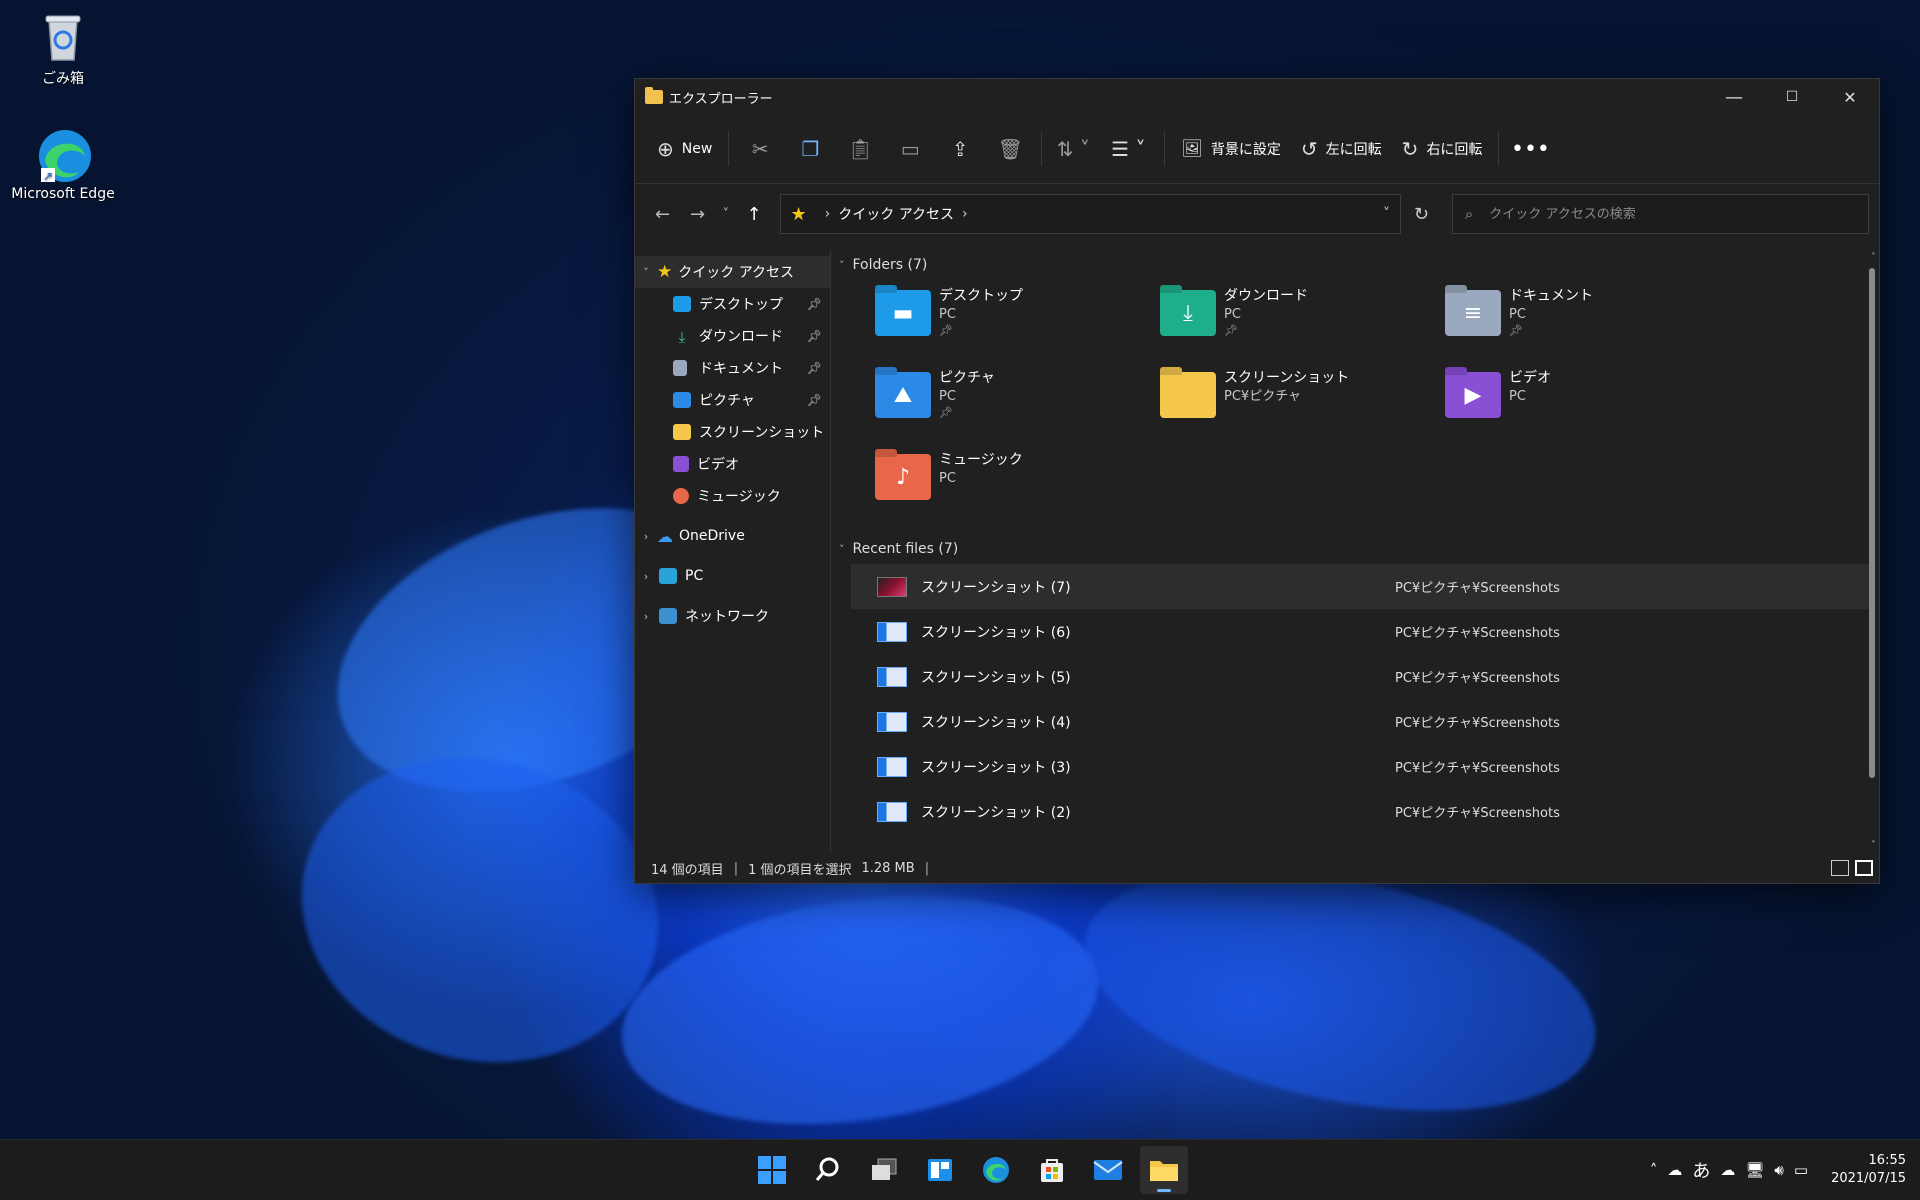  I want to click on sidebar-item-network: › ネットワーク, so click(732, 616).